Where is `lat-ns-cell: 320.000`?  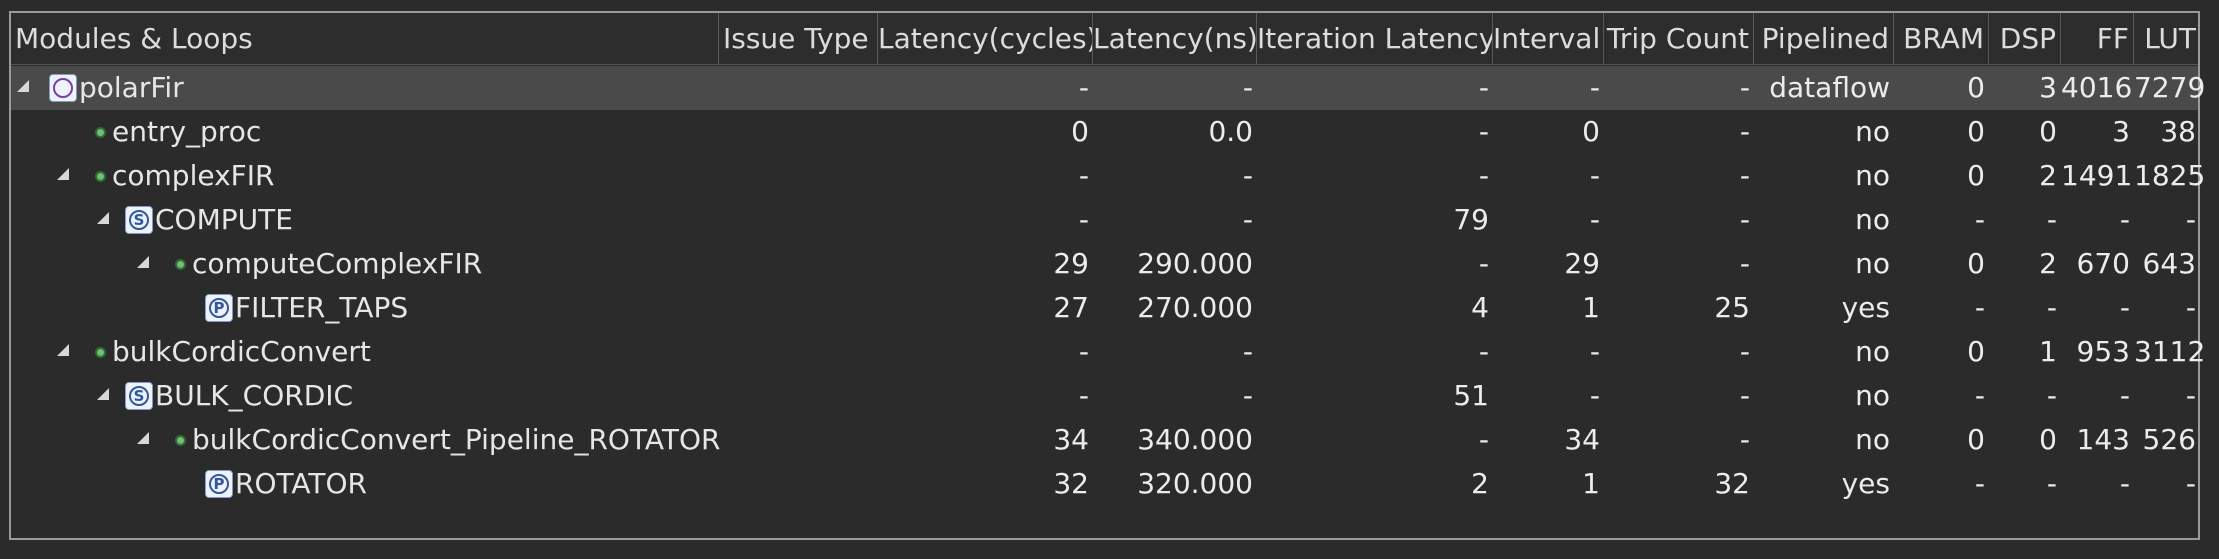
lat-ns-cell: 320.000 is located at coordinates (1195, 483).